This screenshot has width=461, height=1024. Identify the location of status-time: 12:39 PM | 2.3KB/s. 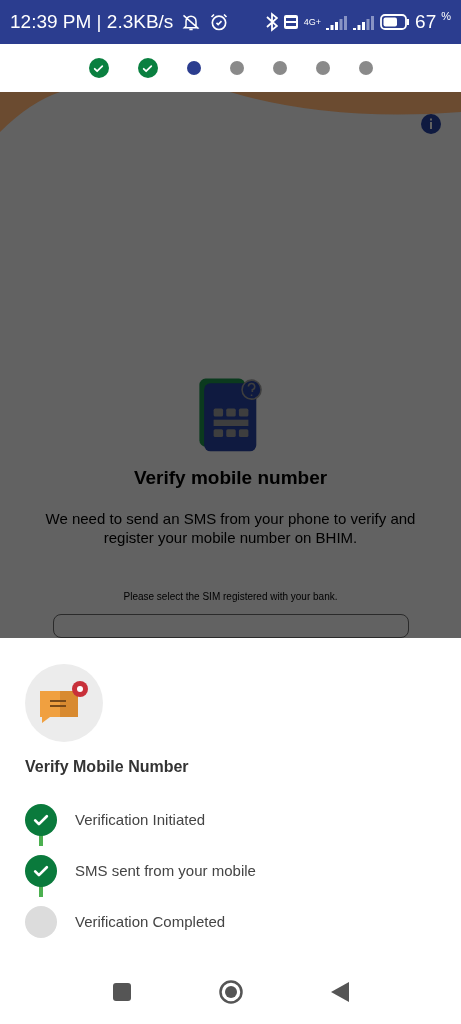
(92, 22).